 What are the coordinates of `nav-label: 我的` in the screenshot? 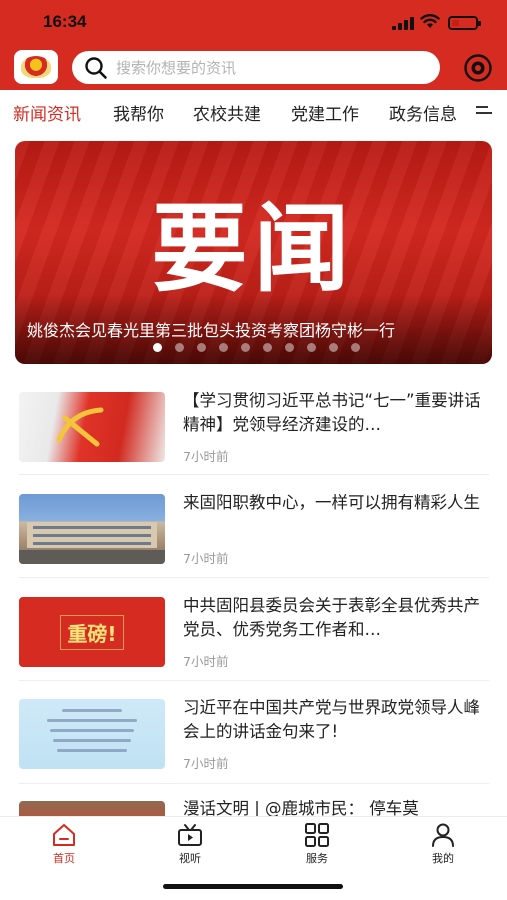 It's located at (443, 858).